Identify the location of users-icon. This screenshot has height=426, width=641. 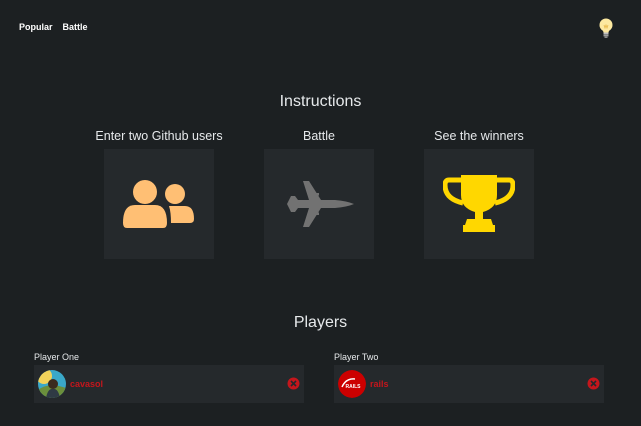
(158, 204).